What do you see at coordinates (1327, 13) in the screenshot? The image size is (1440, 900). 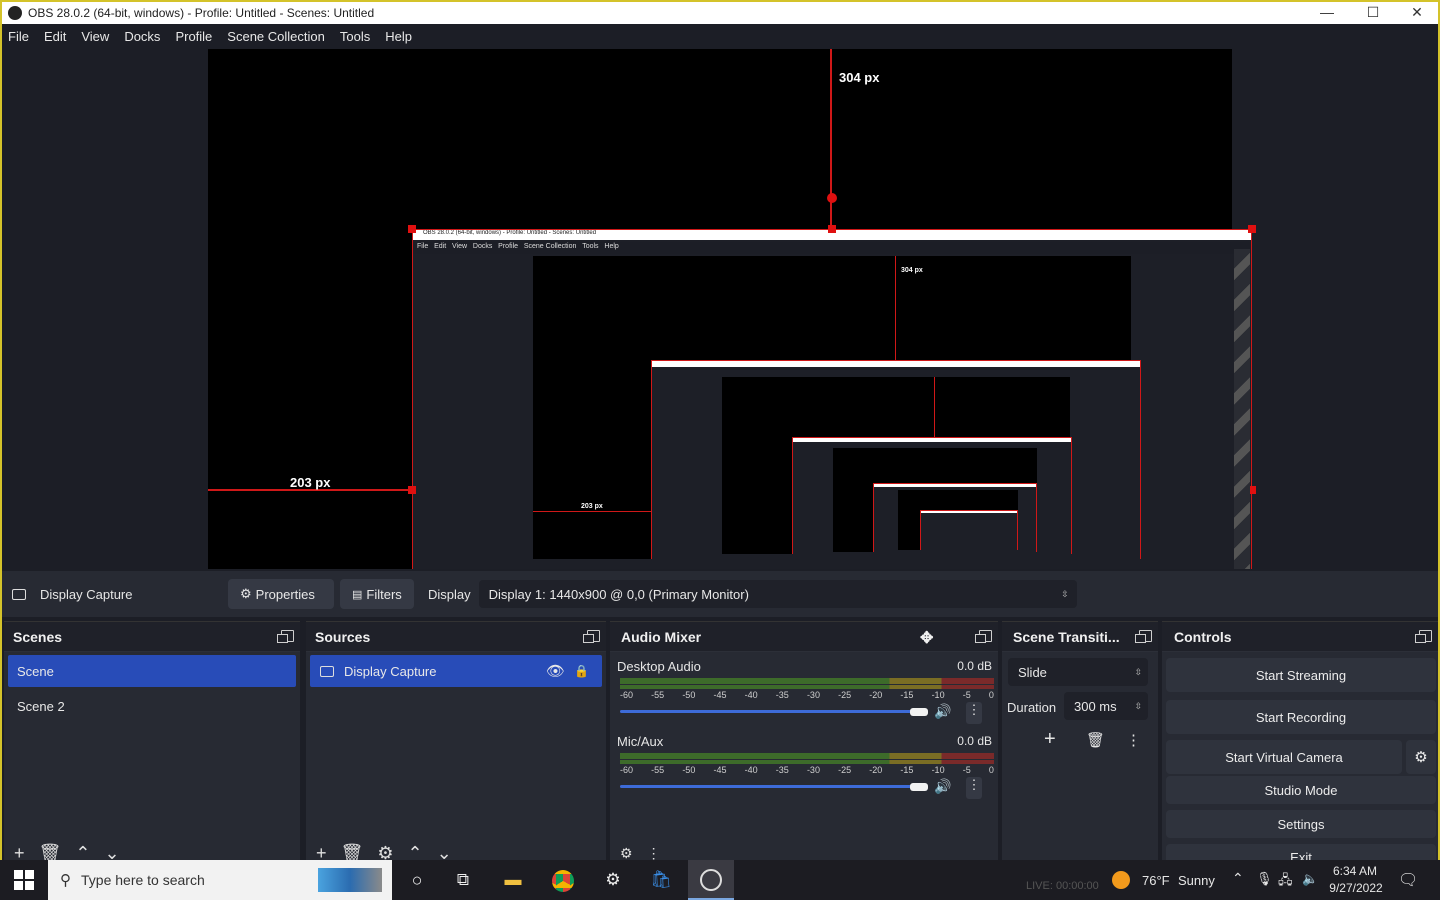 I see `minimize-button: —` at bounding box center [1327, 13].